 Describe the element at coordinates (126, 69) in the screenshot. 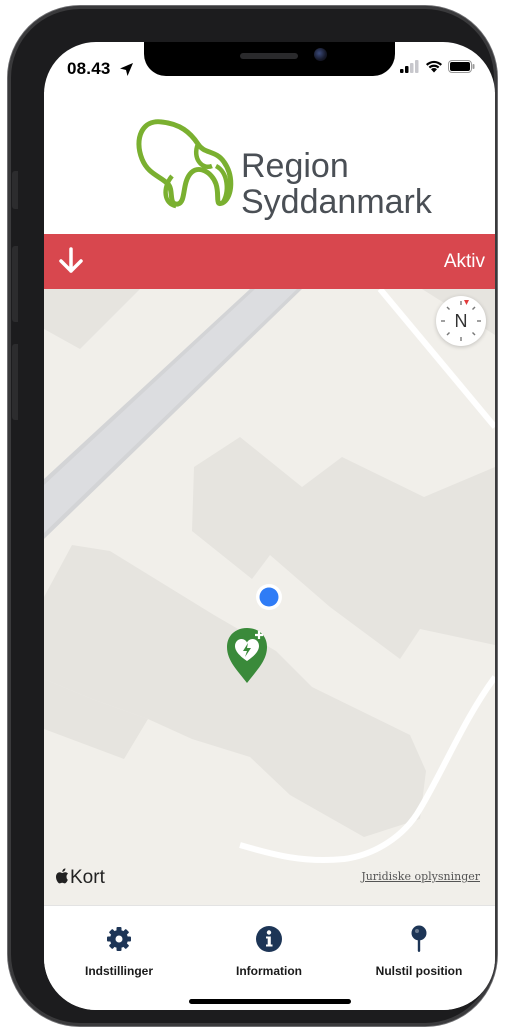

I see `location-arrow-icon` at that location.